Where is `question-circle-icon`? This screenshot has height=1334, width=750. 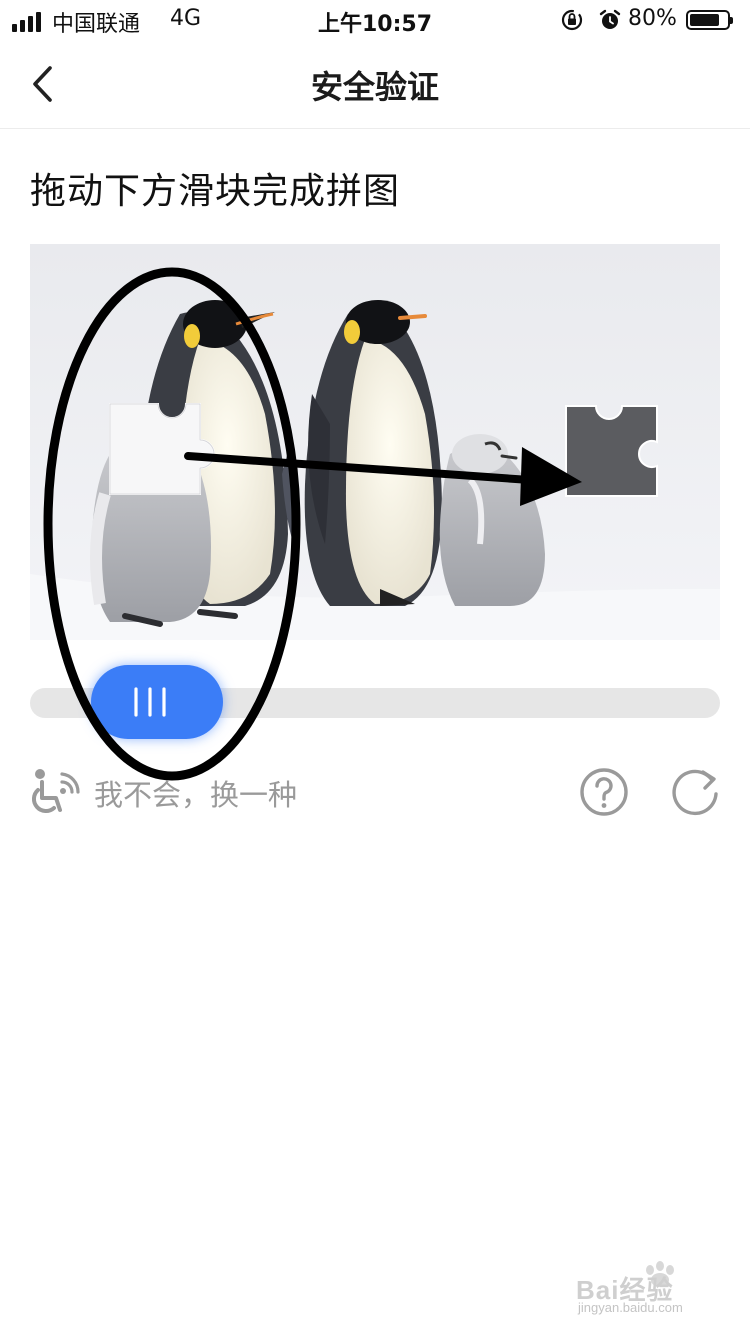 question-circle-icon is located at coordinates (604, 792).